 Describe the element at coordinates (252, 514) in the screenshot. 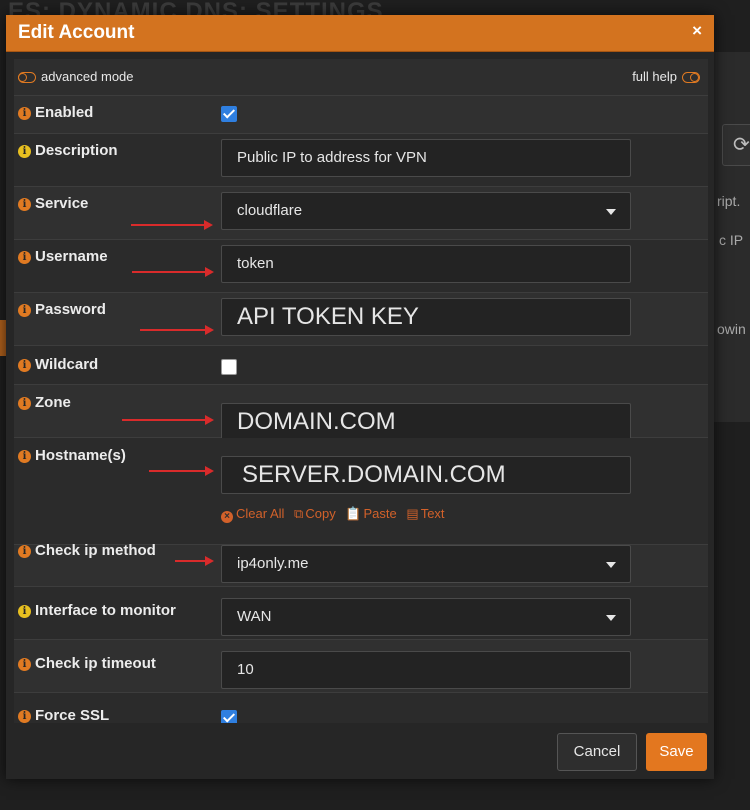

I see `clear-all-link: × Clear All` at that location.